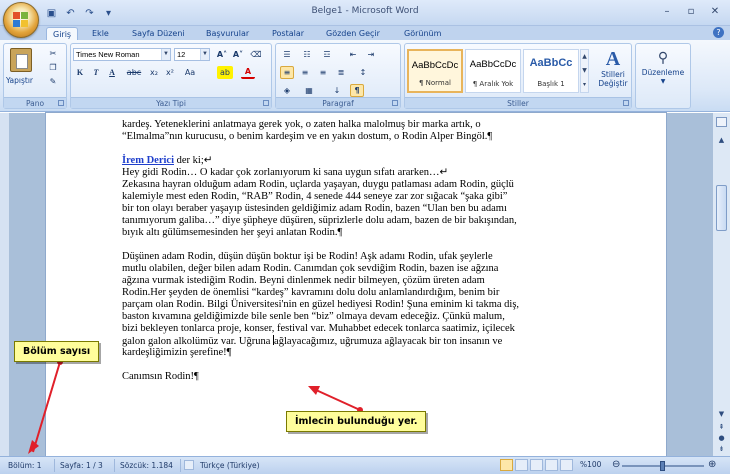 This screenshot has width=730, height=474. Describe the element at coordinates (353, 33) in the screenshot. I see `tab-review: Gözden Geçir` at that location.